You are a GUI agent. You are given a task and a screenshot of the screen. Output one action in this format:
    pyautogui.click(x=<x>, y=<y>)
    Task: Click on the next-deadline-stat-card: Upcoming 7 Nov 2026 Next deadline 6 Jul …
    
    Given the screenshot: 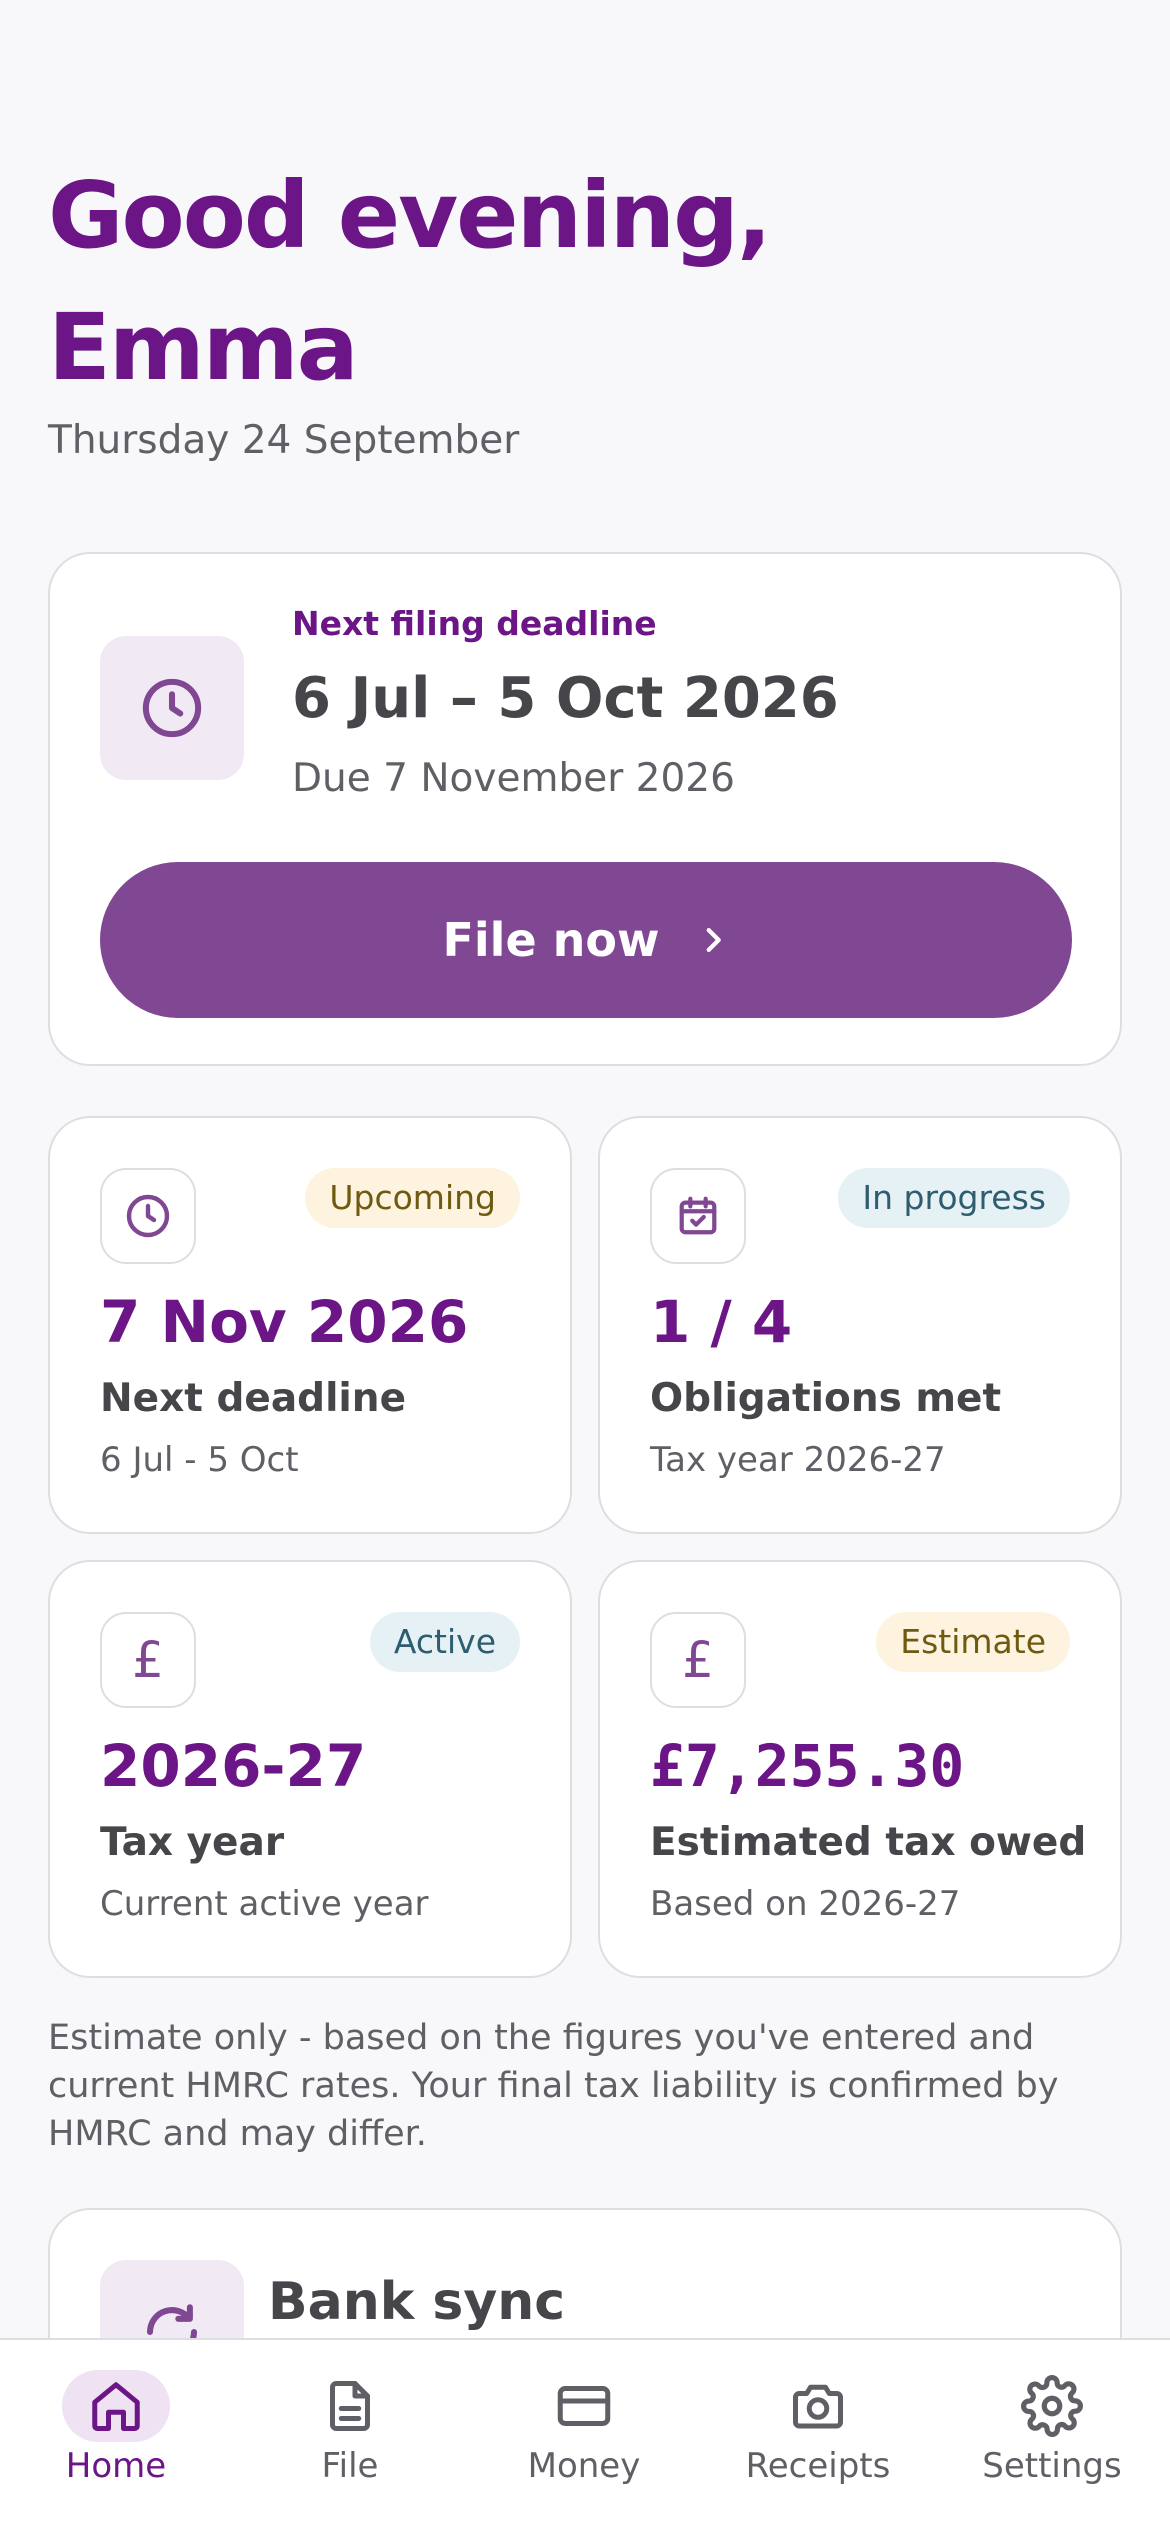 What is the action you would take?
    pyautogui.click(x=310, y=1325)
    